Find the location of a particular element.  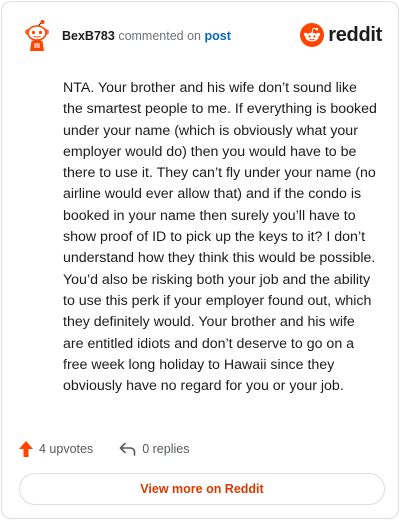

comment-header: BexB783 commented on post reddit is located at coordinates (201, 35).